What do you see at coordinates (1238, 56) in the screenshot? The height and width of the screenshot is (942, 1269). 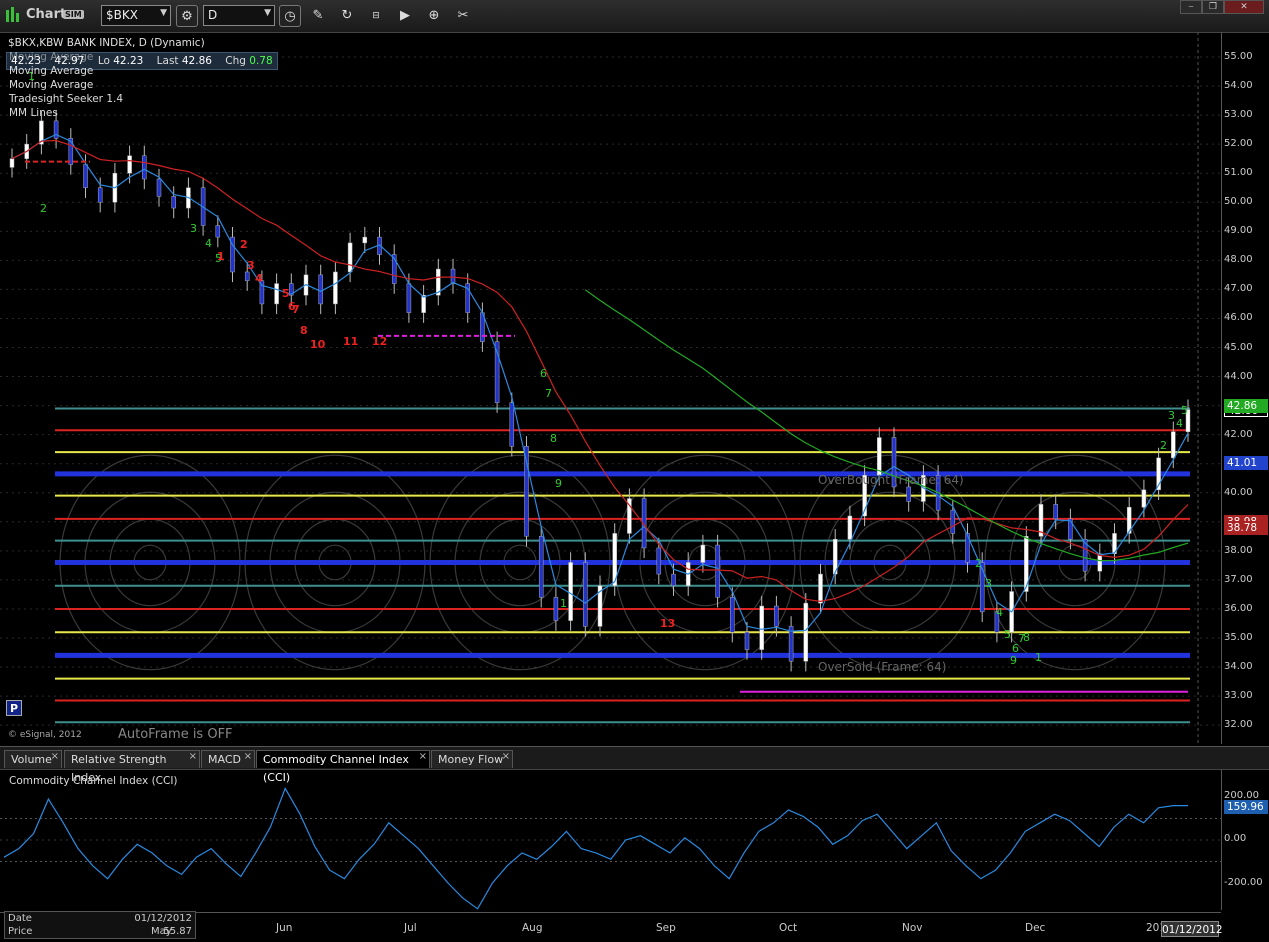 I see `price-axis-label: 55.00` at bounding box center [1238, 56].